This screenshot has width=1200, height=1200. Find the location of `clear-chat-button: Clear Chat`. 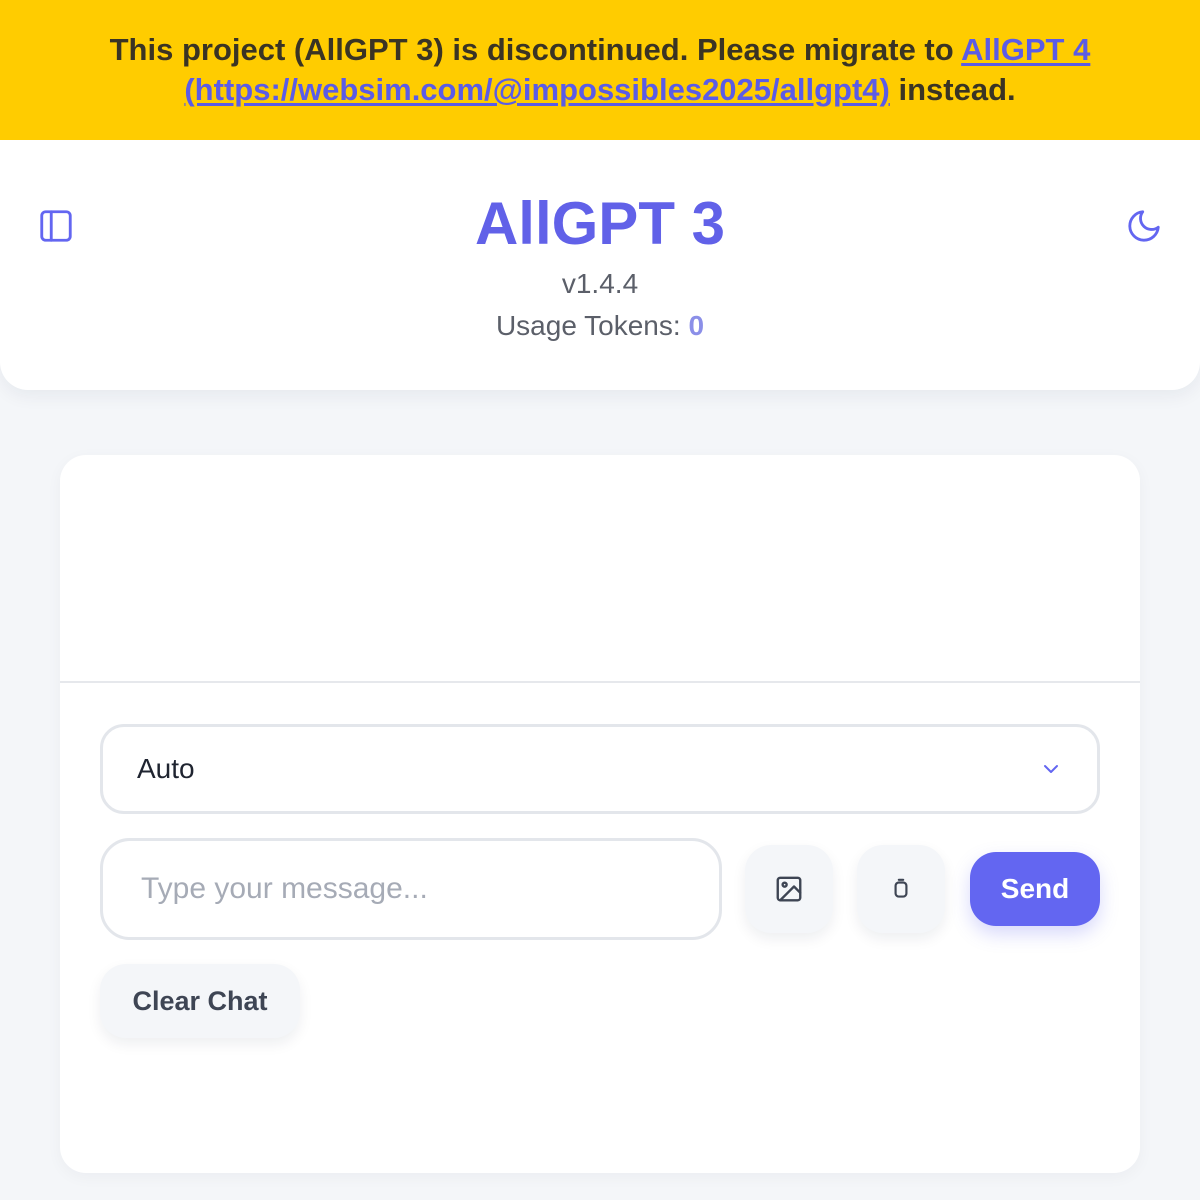

clear-chat-button: Clear Chat is located at coordinates (200, 1001).